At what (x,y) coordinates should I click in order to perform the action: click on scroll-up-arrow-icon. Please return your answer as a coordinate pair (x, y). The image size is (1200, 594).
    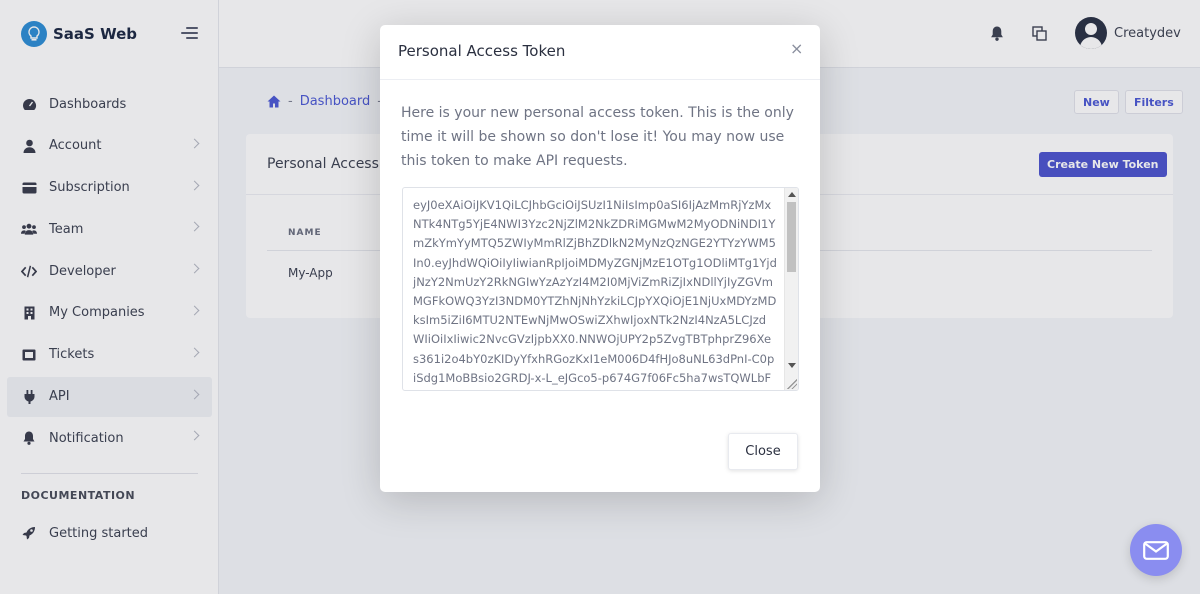
    Looking at the image, I should click on (792, 194).